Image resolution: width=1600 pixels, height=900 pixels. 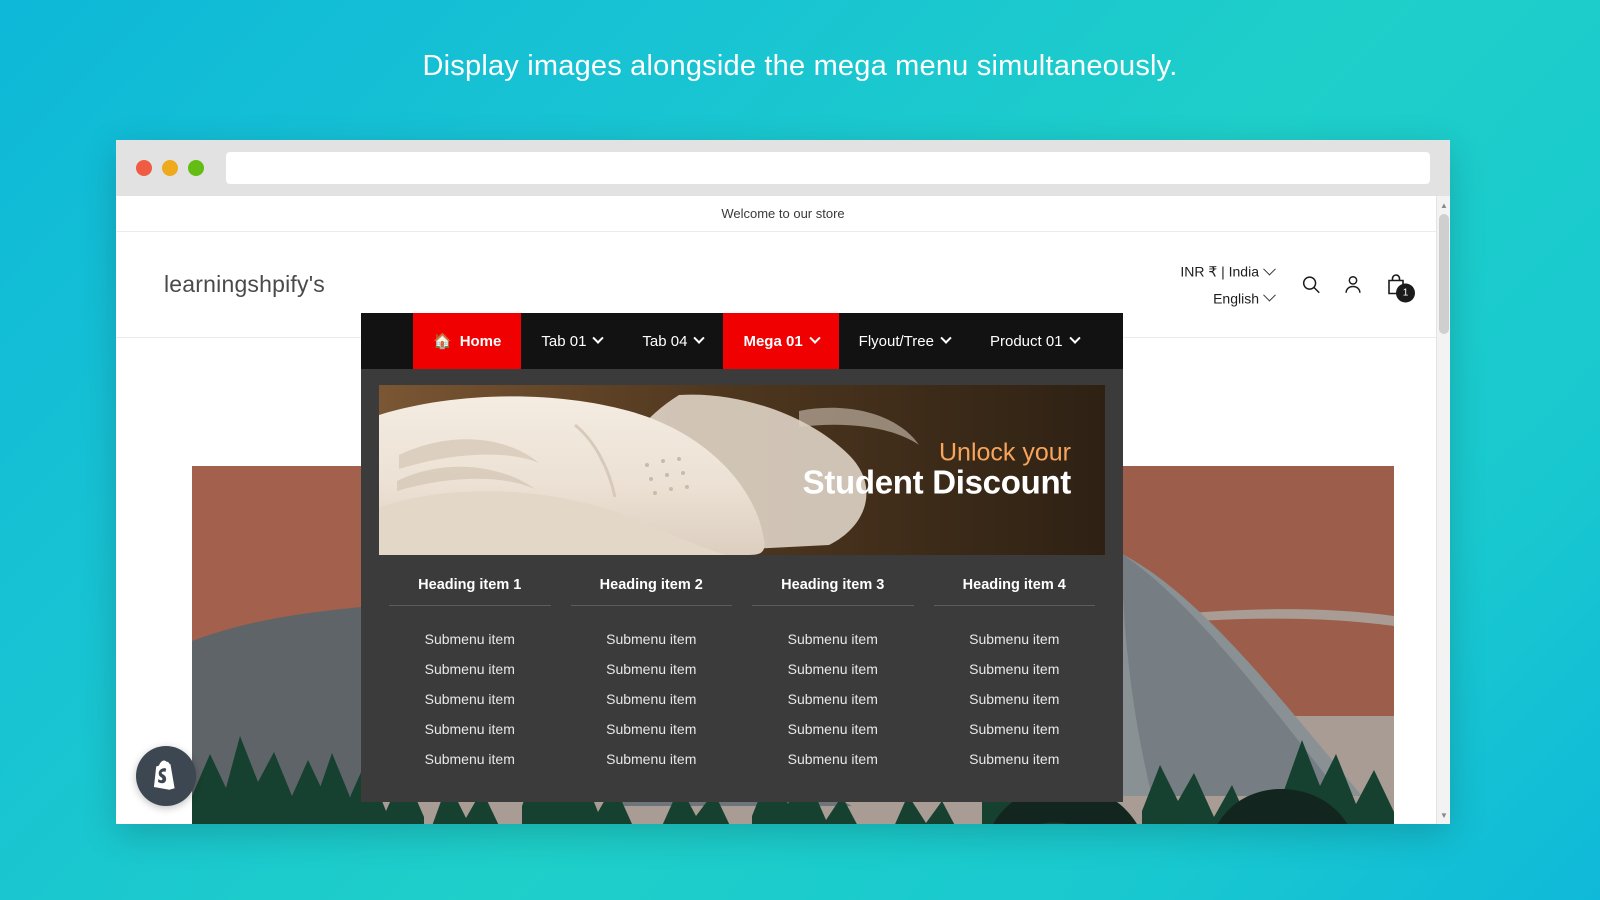 I want to click on header-icon-group: 1, so click(x=1357, y=288).